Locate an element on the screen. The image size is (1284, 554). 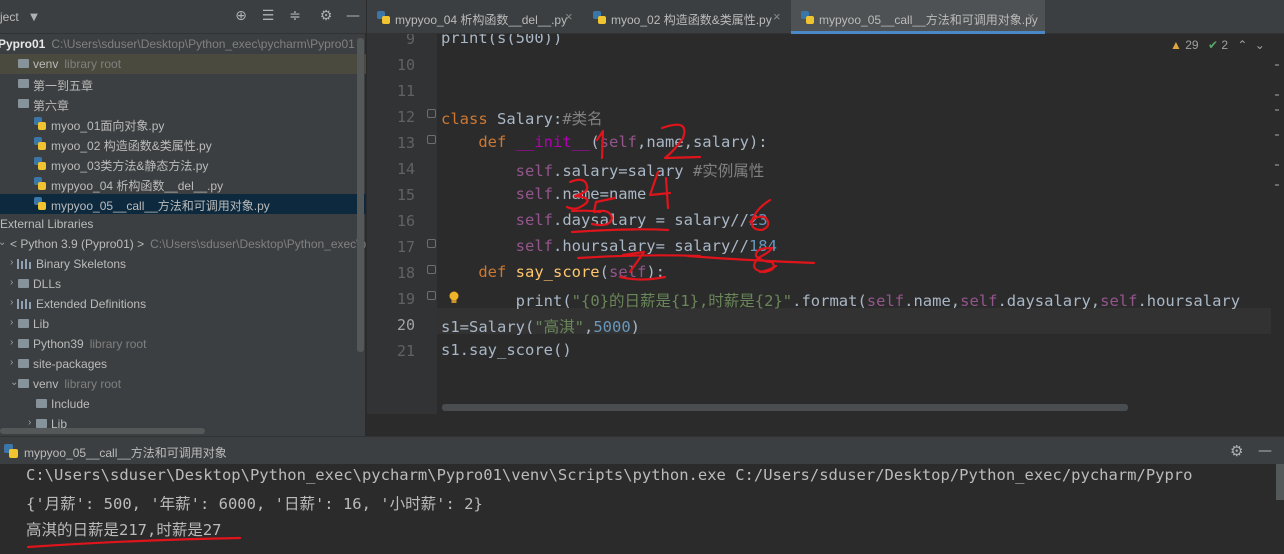
tree-item: External Libraries is located at coordinates (183, 224).